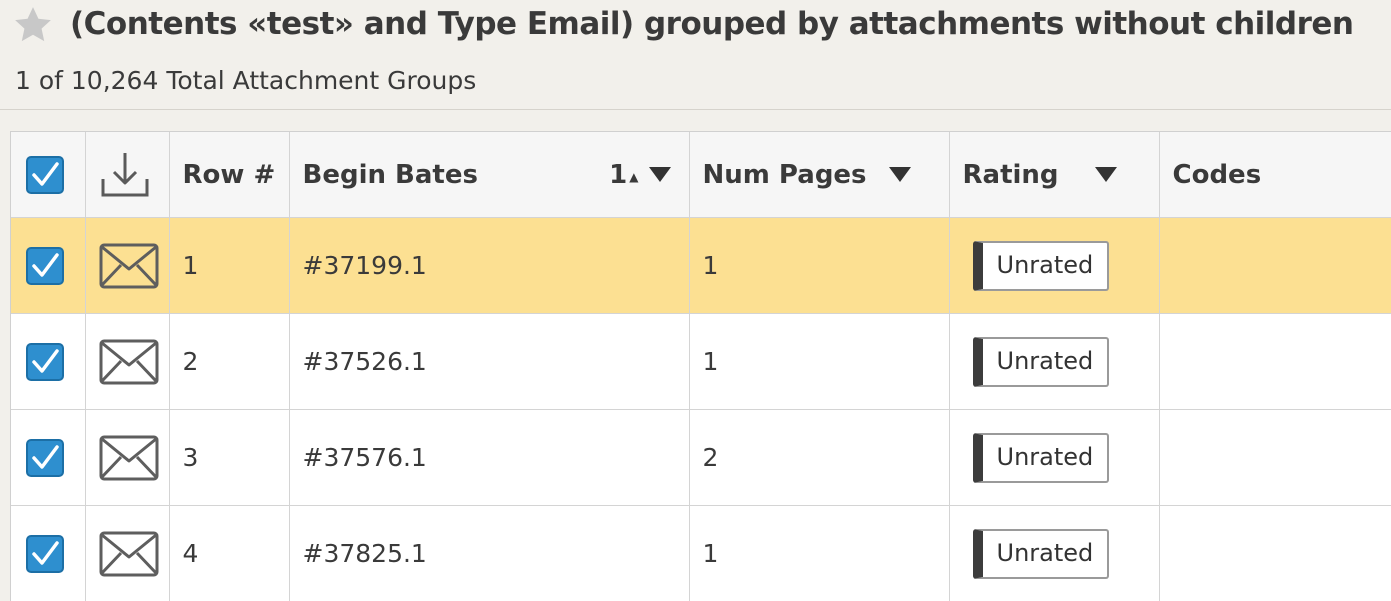 This screenshot has height=601, width=1391. Describe the element at coordinates (819, 458) in the screenshot. I see `num-pages-cell: 2` at that location.